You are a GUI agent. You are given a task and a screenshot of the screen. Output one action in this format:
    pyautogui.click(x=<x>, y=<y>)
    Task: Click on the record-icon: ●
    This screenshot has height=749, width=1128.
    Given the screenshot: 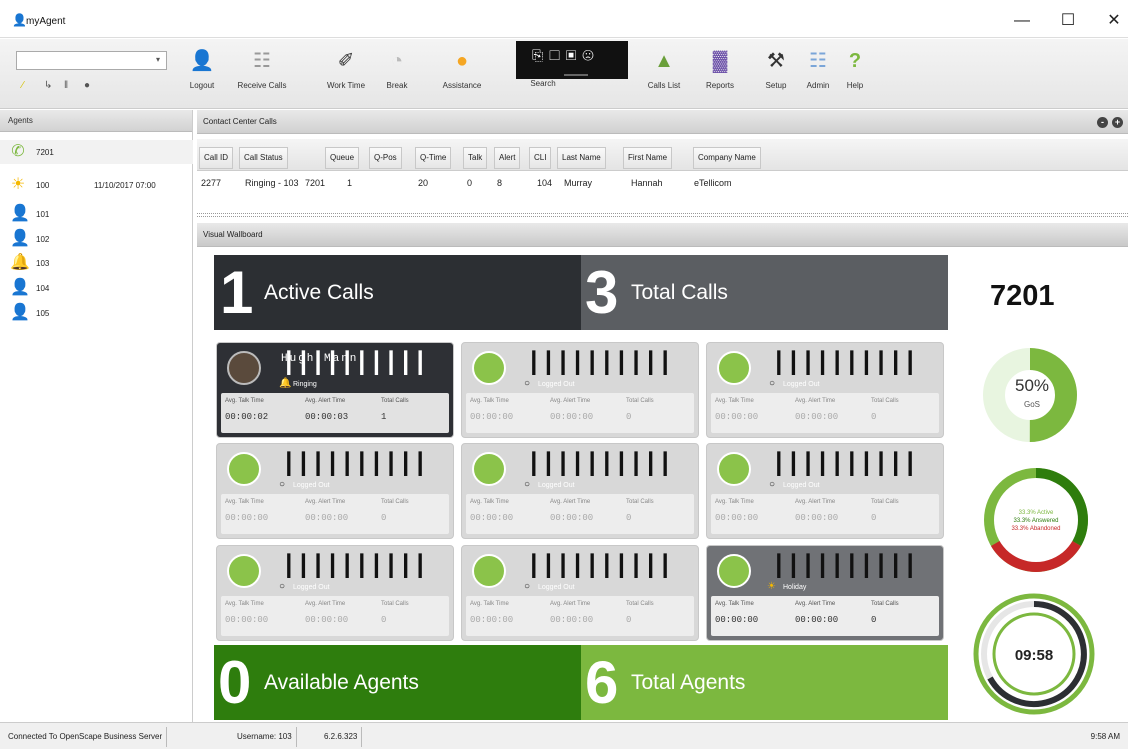 What is the action you would take?
    pyautogui.click(x=87, y=85)
    